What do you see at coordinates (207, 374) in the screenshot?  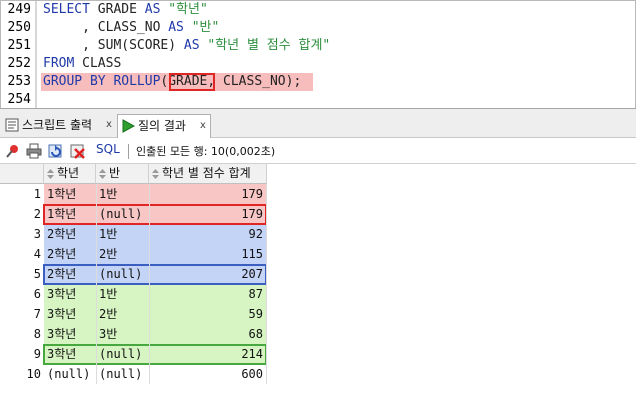 I see `cell-sum: 600` at bounding box center [207, 374].